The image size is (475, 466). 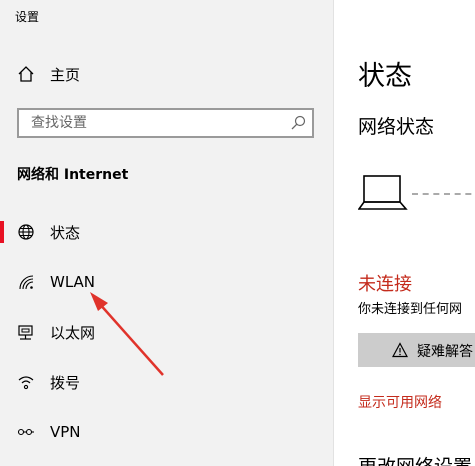 I want to click on troubleshoot-button: 疑难解答, so click(x=416, y=350).